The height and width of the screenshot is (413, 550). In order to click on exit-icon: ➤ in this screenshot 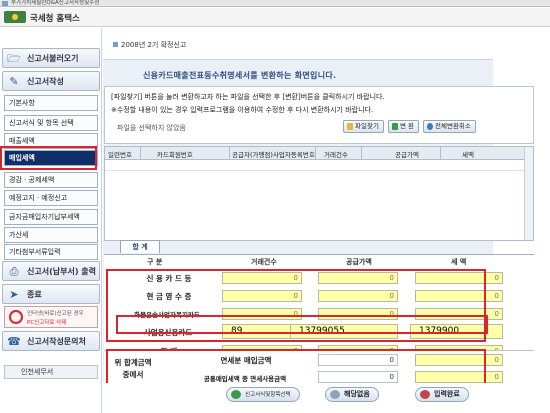, I will do `click(14, 294)`.